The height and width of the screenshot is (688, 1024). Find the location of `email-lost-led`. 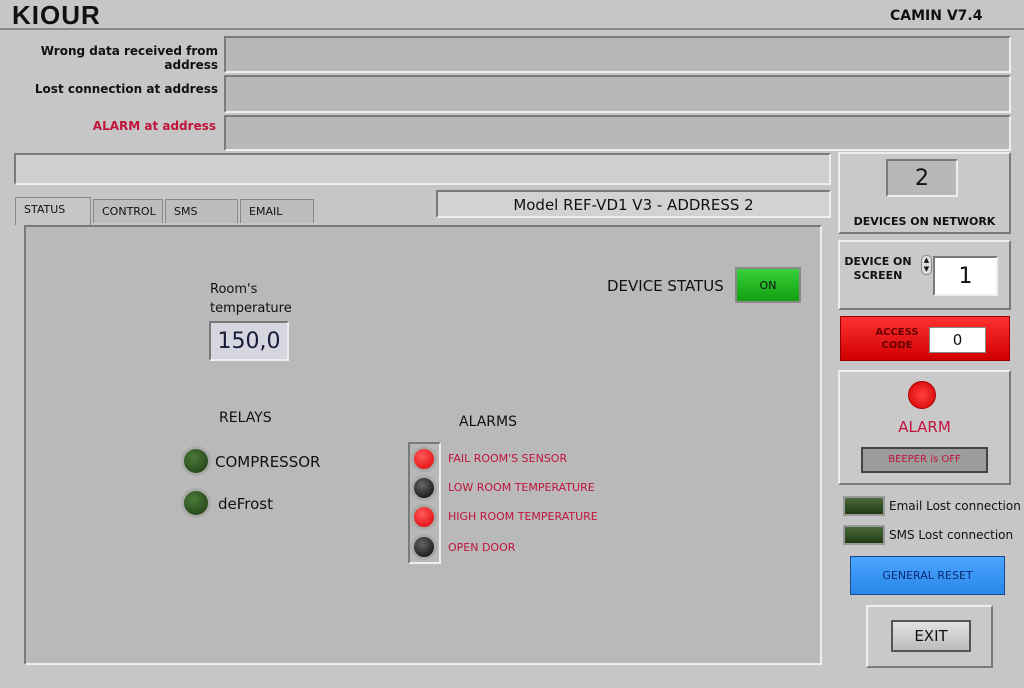

email-lost-led is located at coordinates (864, 506).